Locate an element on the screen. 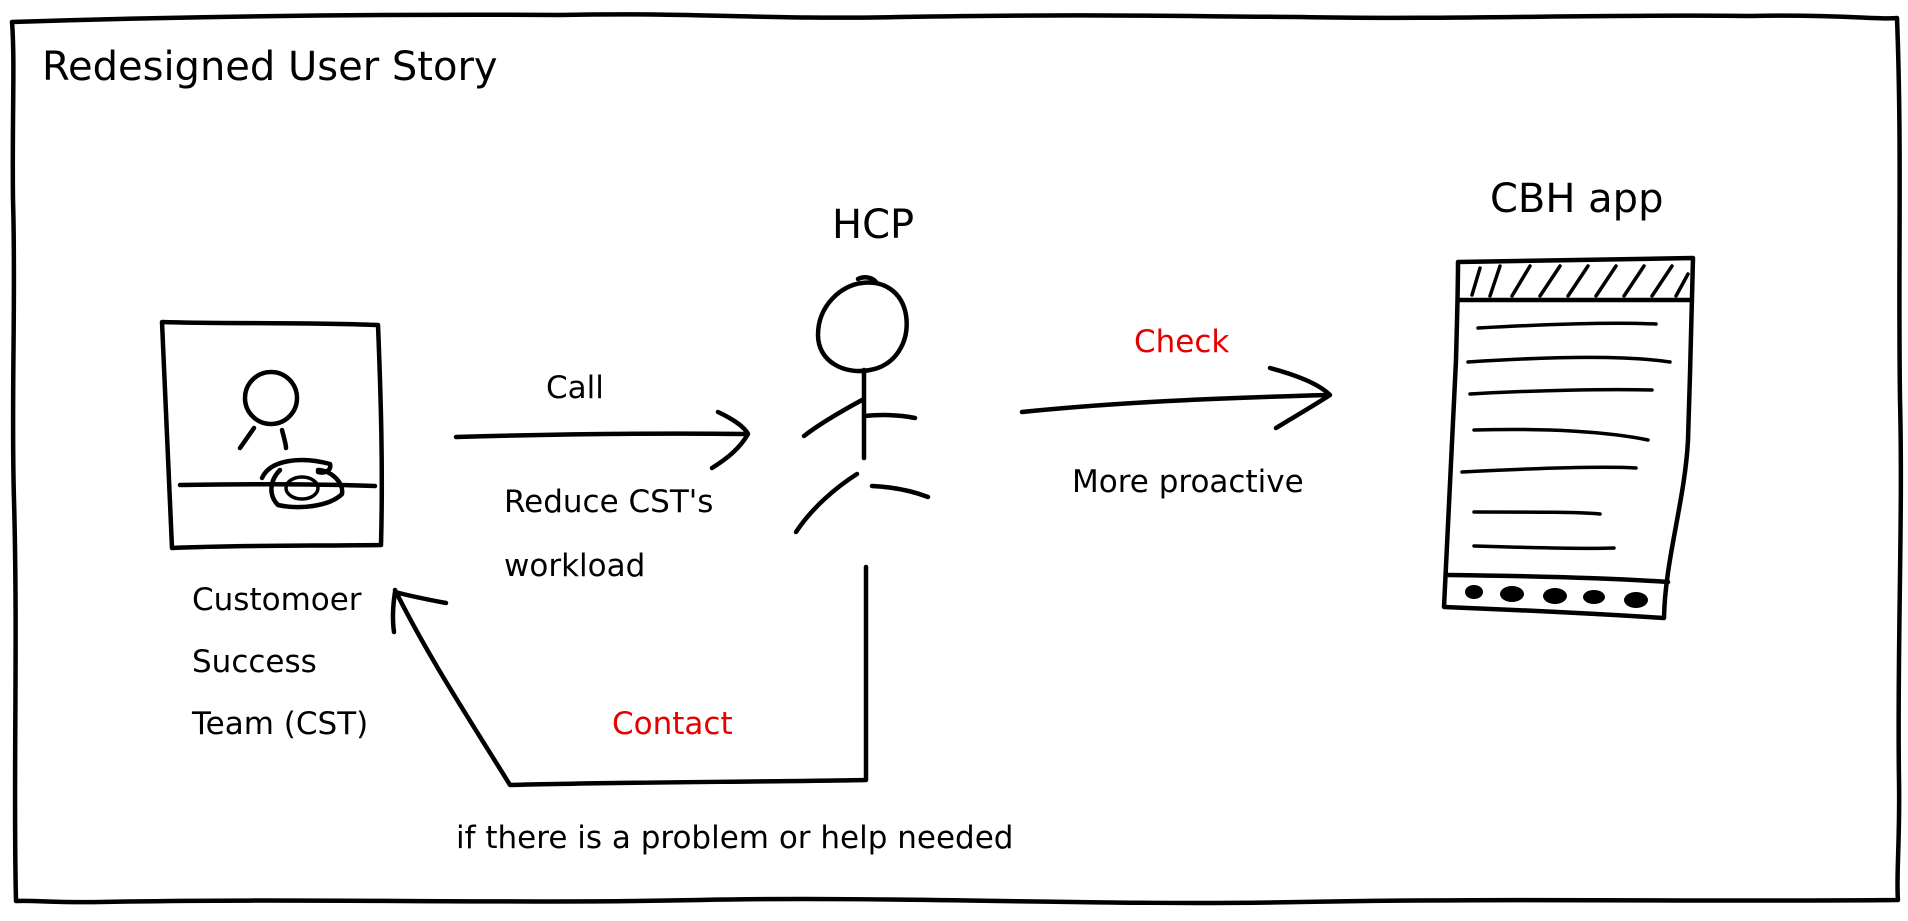  hcp-leg-left is located at coordinates (826, 503).